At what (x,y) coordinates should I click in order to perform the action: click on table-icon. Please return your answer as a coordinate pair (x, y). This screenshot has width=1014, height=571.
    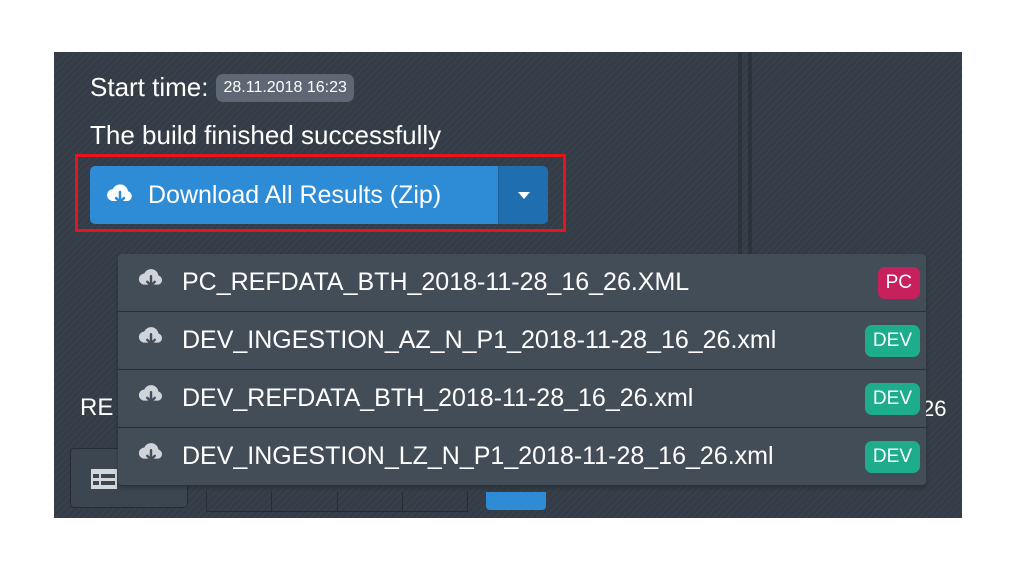
    Looking at the image, I should click on (104, 479).